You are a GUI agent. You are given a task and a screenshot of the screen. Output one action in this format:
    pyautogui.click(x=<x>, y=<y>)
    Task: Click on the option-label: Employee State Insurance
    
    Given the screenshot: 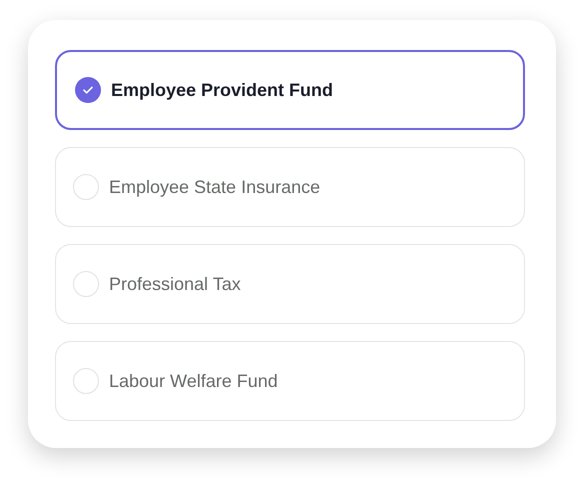 What is the action you would take?
    pyautogui.click(x=214, y=187)
    